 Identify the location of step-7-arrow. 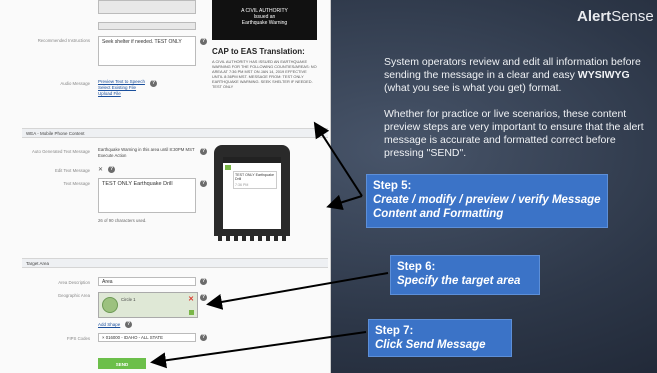
(258, 350).